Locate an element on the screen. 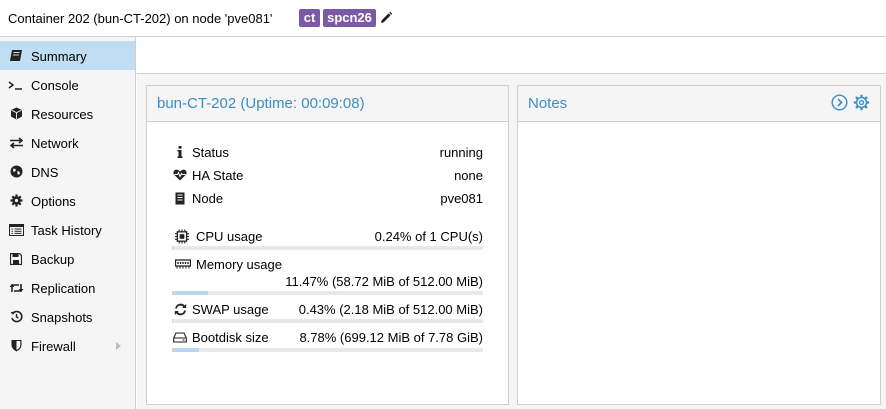  sidebar-item-dns: DNS is located at coordinates (67, 171).